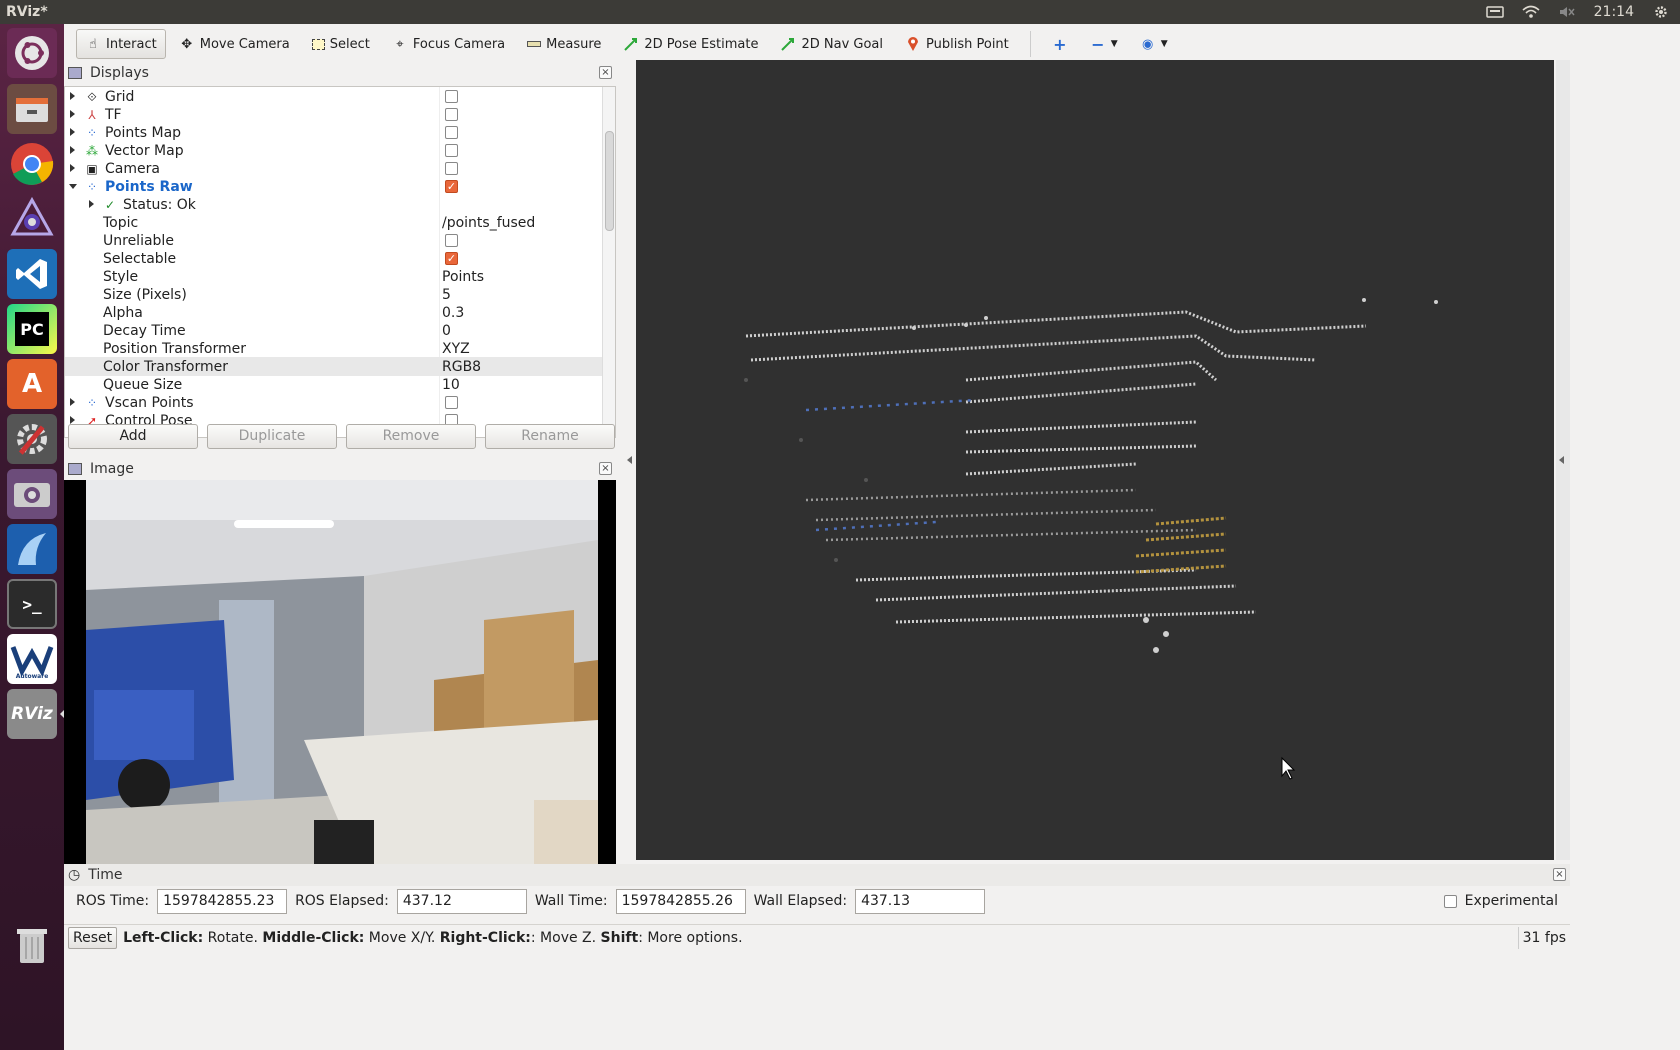  What do you see at coordinates (340, 114) in the screenshot?
I see `display-row-tf: ⅄ TF` at bounding box center [340, 114].